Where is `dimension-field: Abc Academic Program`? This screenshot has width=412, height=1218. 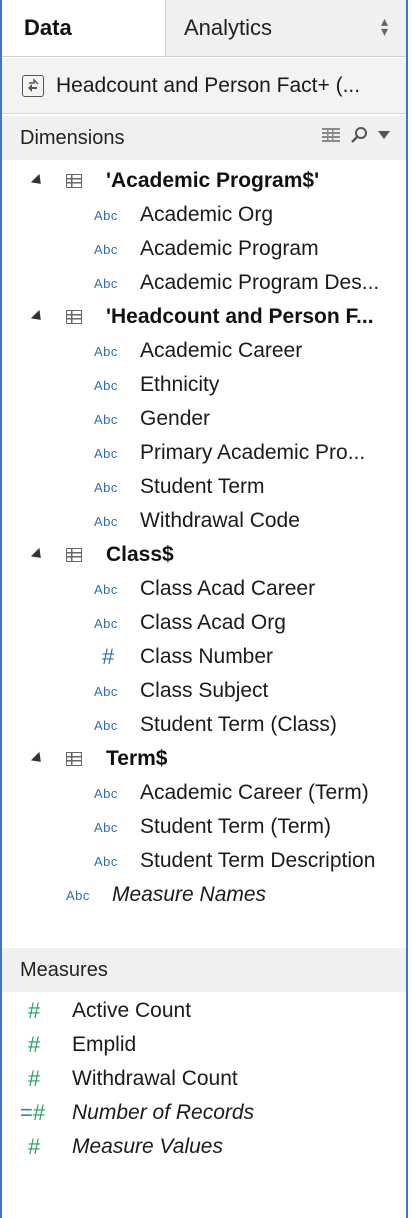 dimension-field: Abc Academic Program is located at coordinates (204, 249).